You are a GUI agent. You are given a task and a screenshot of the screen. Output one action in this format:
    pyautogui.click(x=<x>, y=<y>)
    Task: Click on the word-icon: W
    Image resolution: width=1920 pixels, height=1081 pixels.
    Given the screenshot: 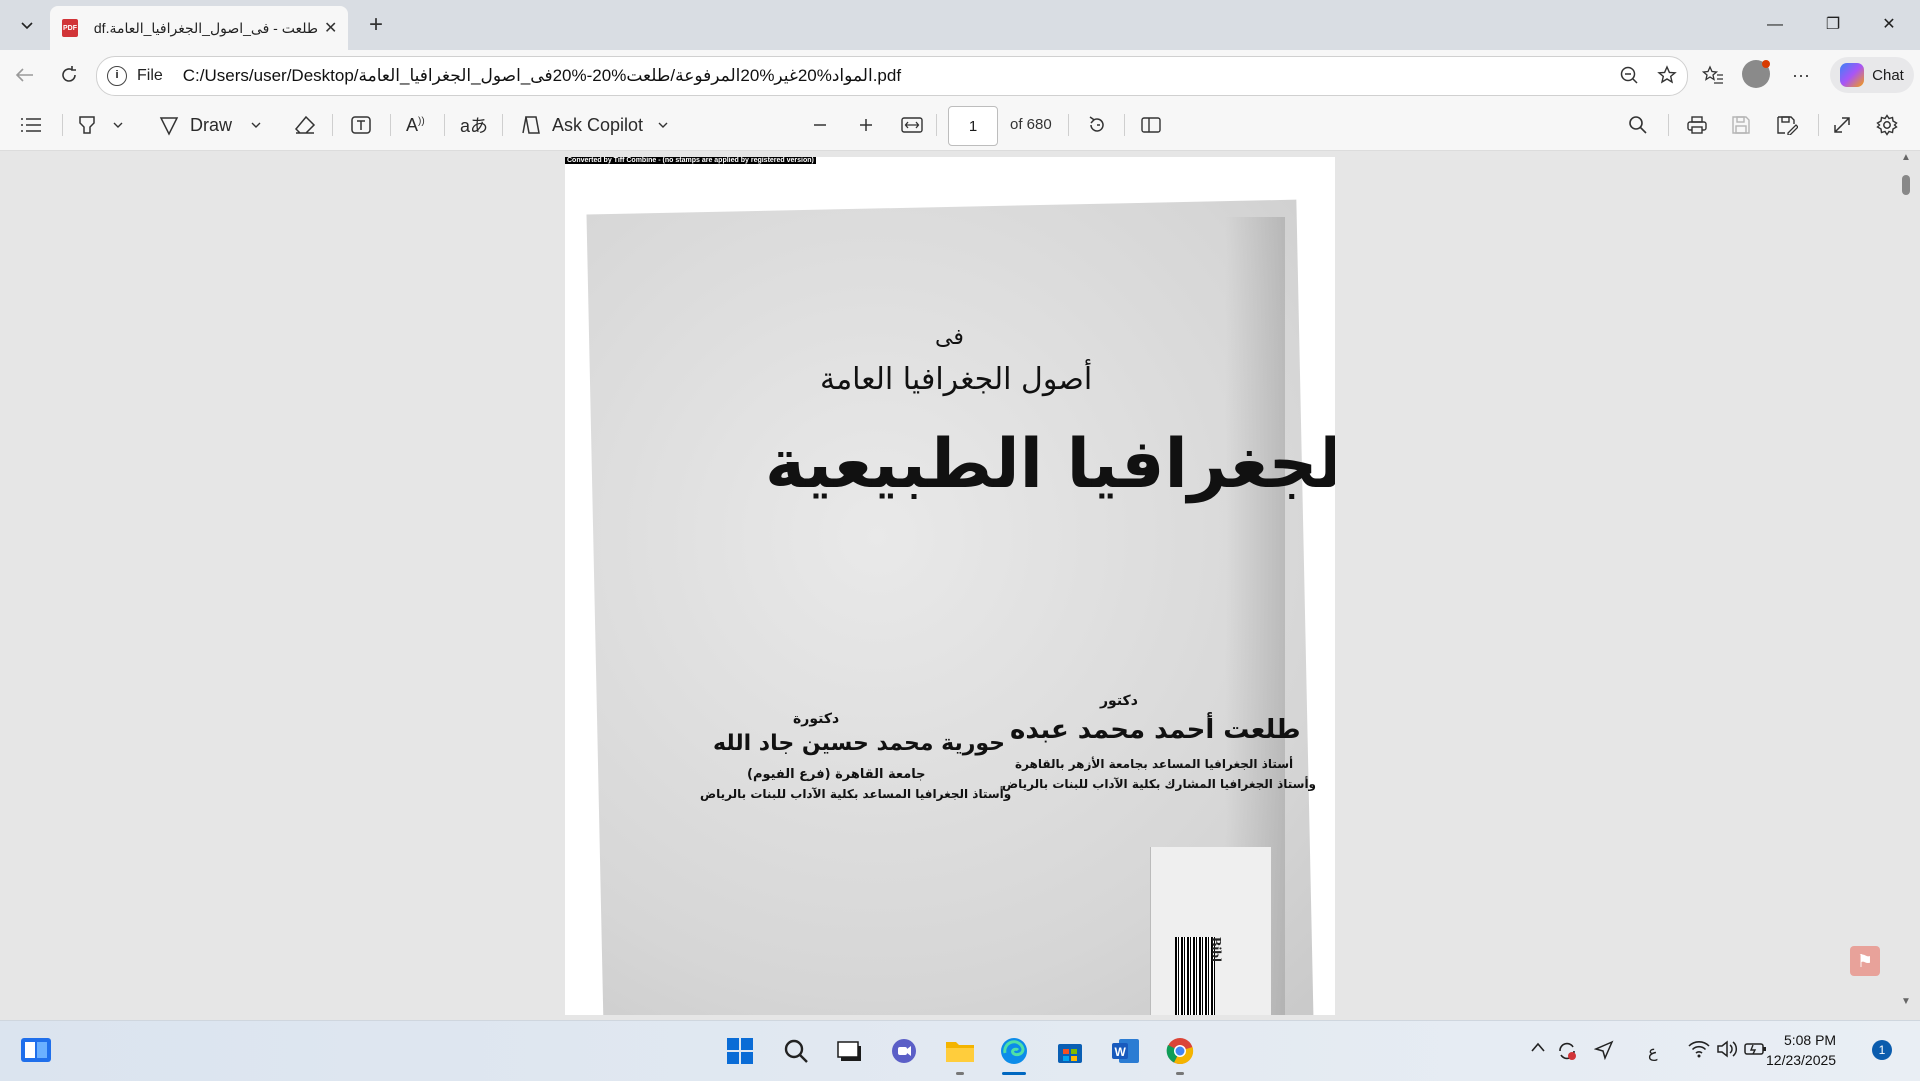 What is the action you would take?
    pyautogui.click(x=1126, y=1051)
    